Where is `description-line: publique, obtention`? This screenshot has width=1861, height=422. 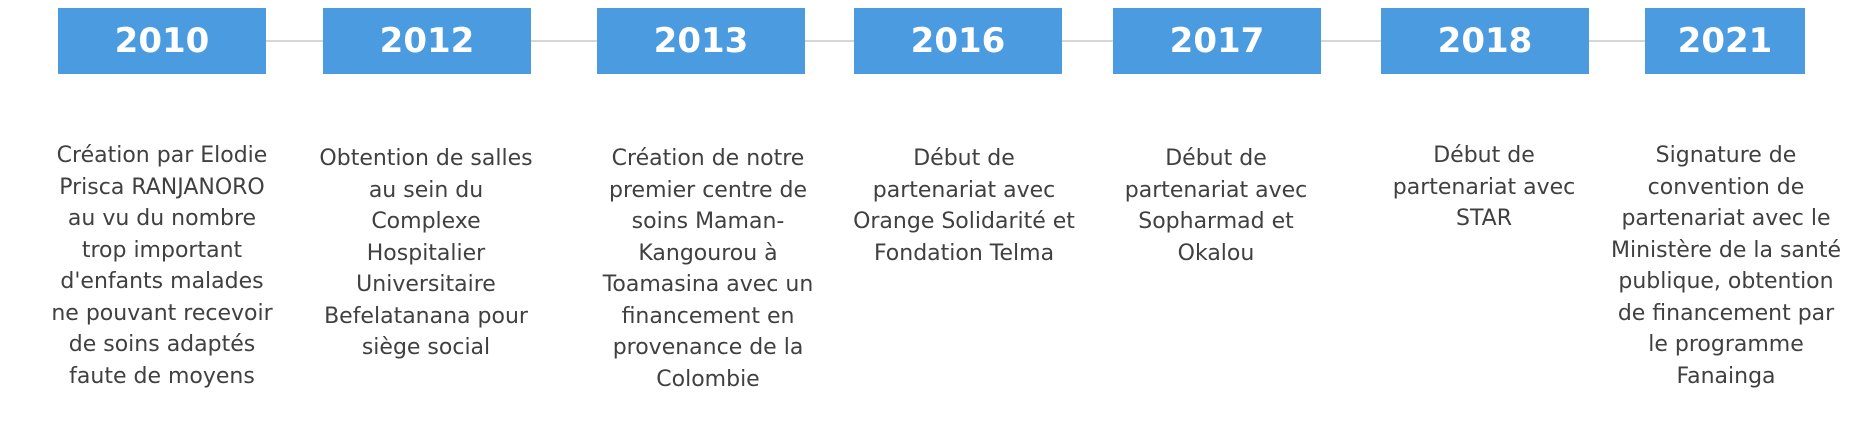 description-line: publique, obtention is located at coordinates (1726, 281).